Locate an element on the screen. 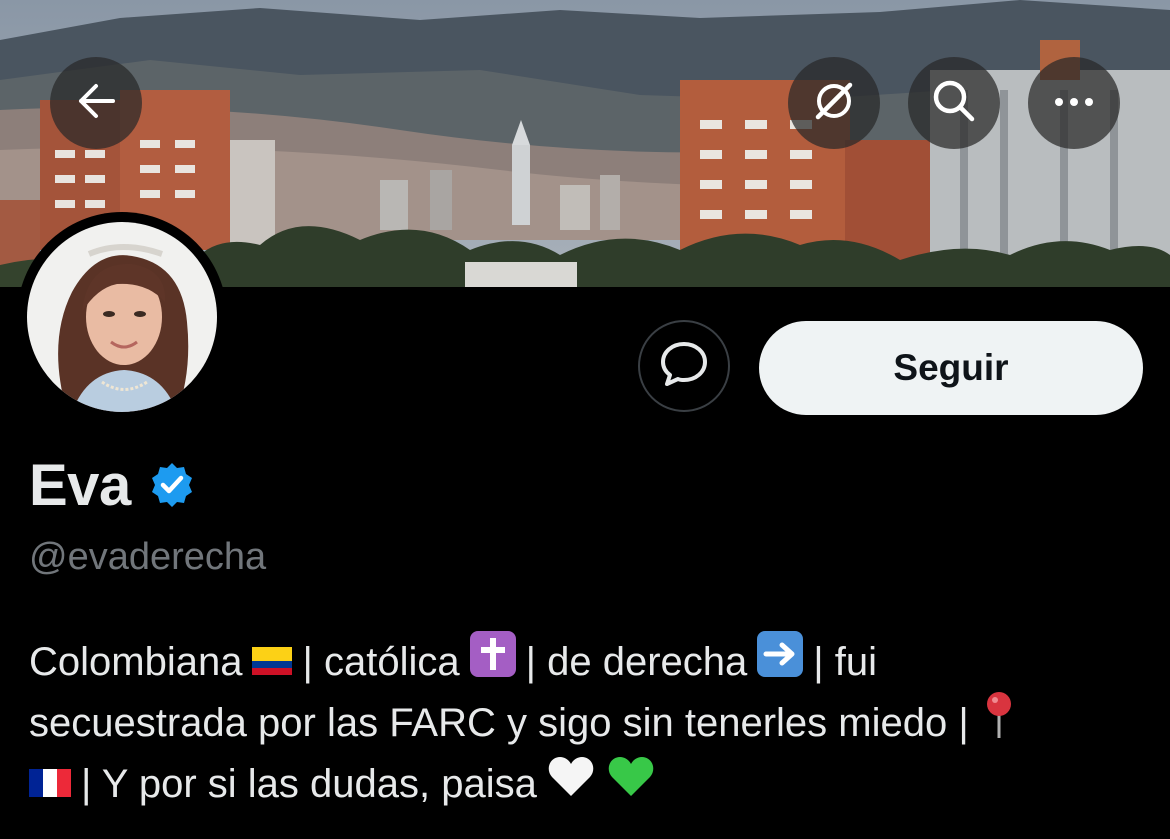 The image size is (1170, 839). display-name: Eva is located at coordinates (80, 485).